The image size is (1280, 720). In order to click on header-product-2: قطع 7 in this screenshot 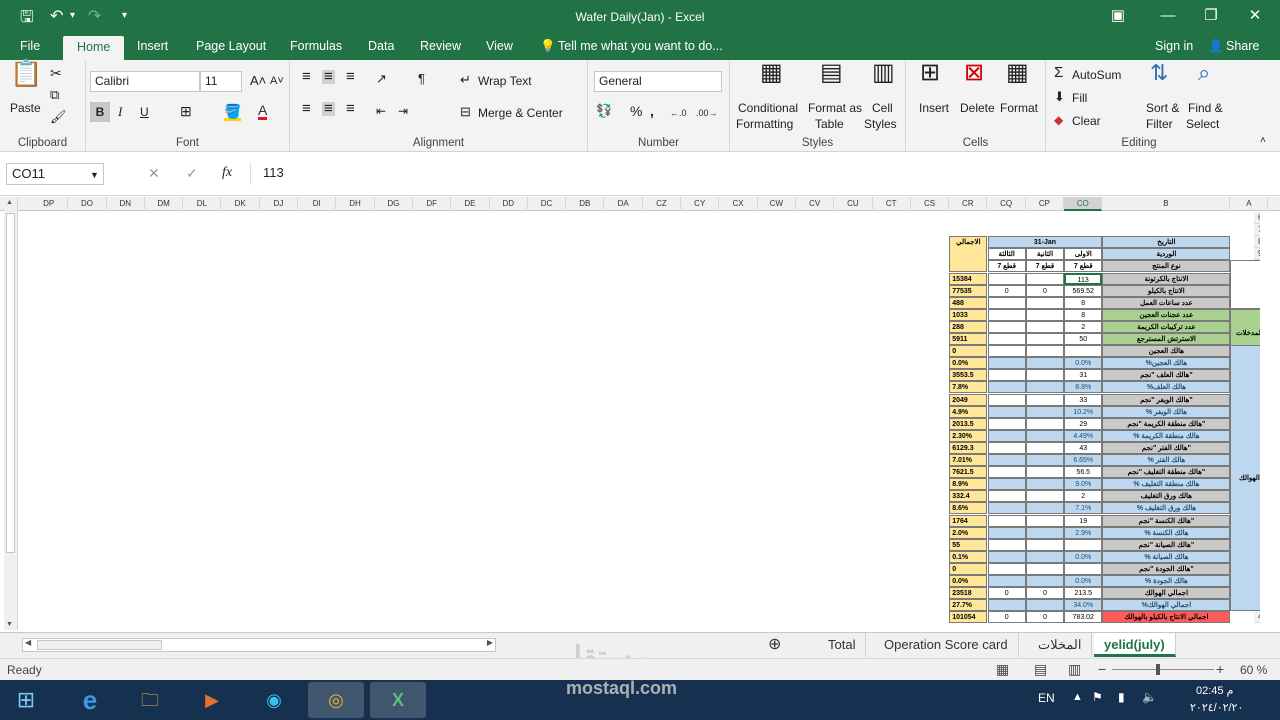, I will do `click(1045, 266)`.